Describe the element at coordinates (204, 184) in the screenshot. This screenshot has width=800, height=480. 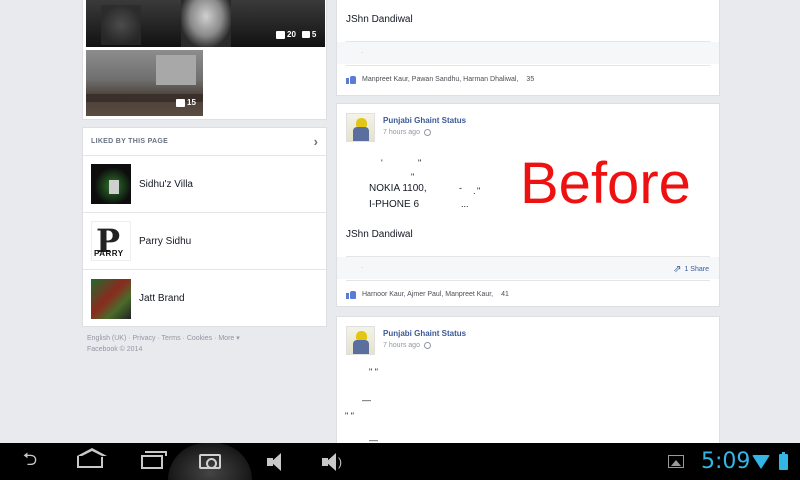
I see `liked-page-item: Sidhu'z Villa` at that location.